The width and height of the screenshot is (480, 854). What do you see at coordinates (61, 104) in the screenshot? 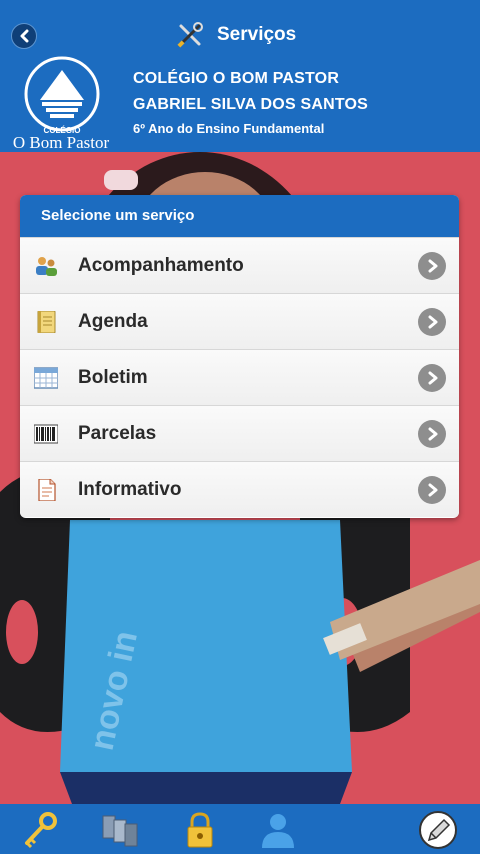
I see `school-logo: COLÉGIO O Bom Pastor` at bounding box center [61, 104].